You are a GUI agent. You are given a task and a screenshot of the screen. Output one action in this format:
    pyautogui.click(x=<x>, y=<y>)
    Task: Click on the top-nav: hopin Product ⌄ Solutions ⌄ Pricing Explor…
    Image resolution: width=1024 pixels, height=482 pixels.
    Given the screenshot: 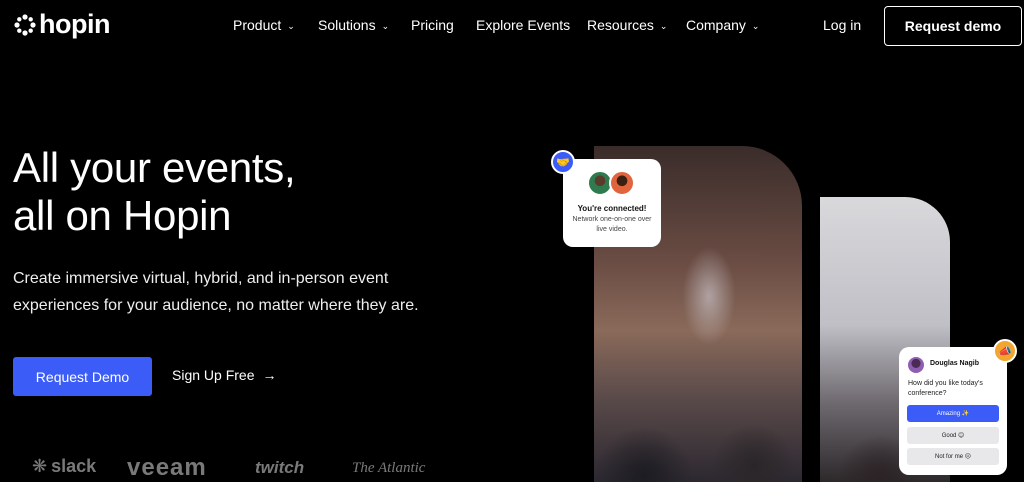 What is the action you would take?
    pyautogui.click(x=512, y=26)
    